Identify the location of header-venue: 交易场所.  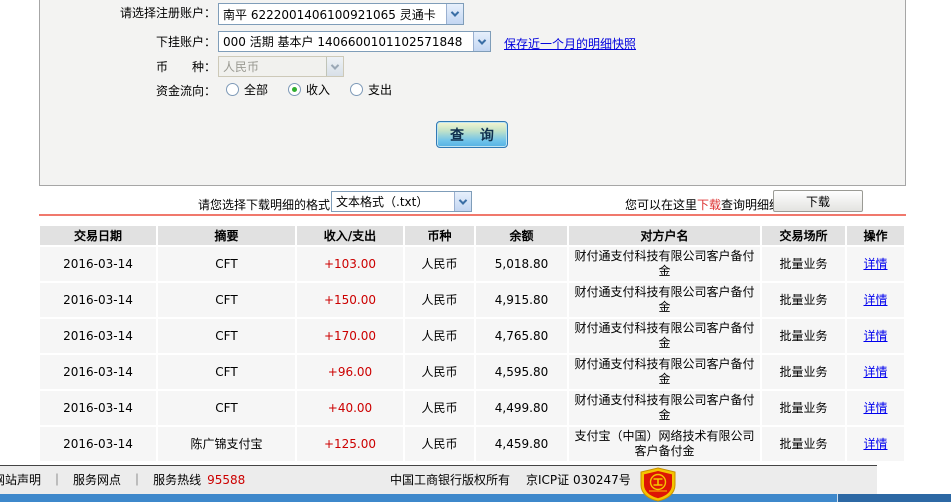
(803, 235).